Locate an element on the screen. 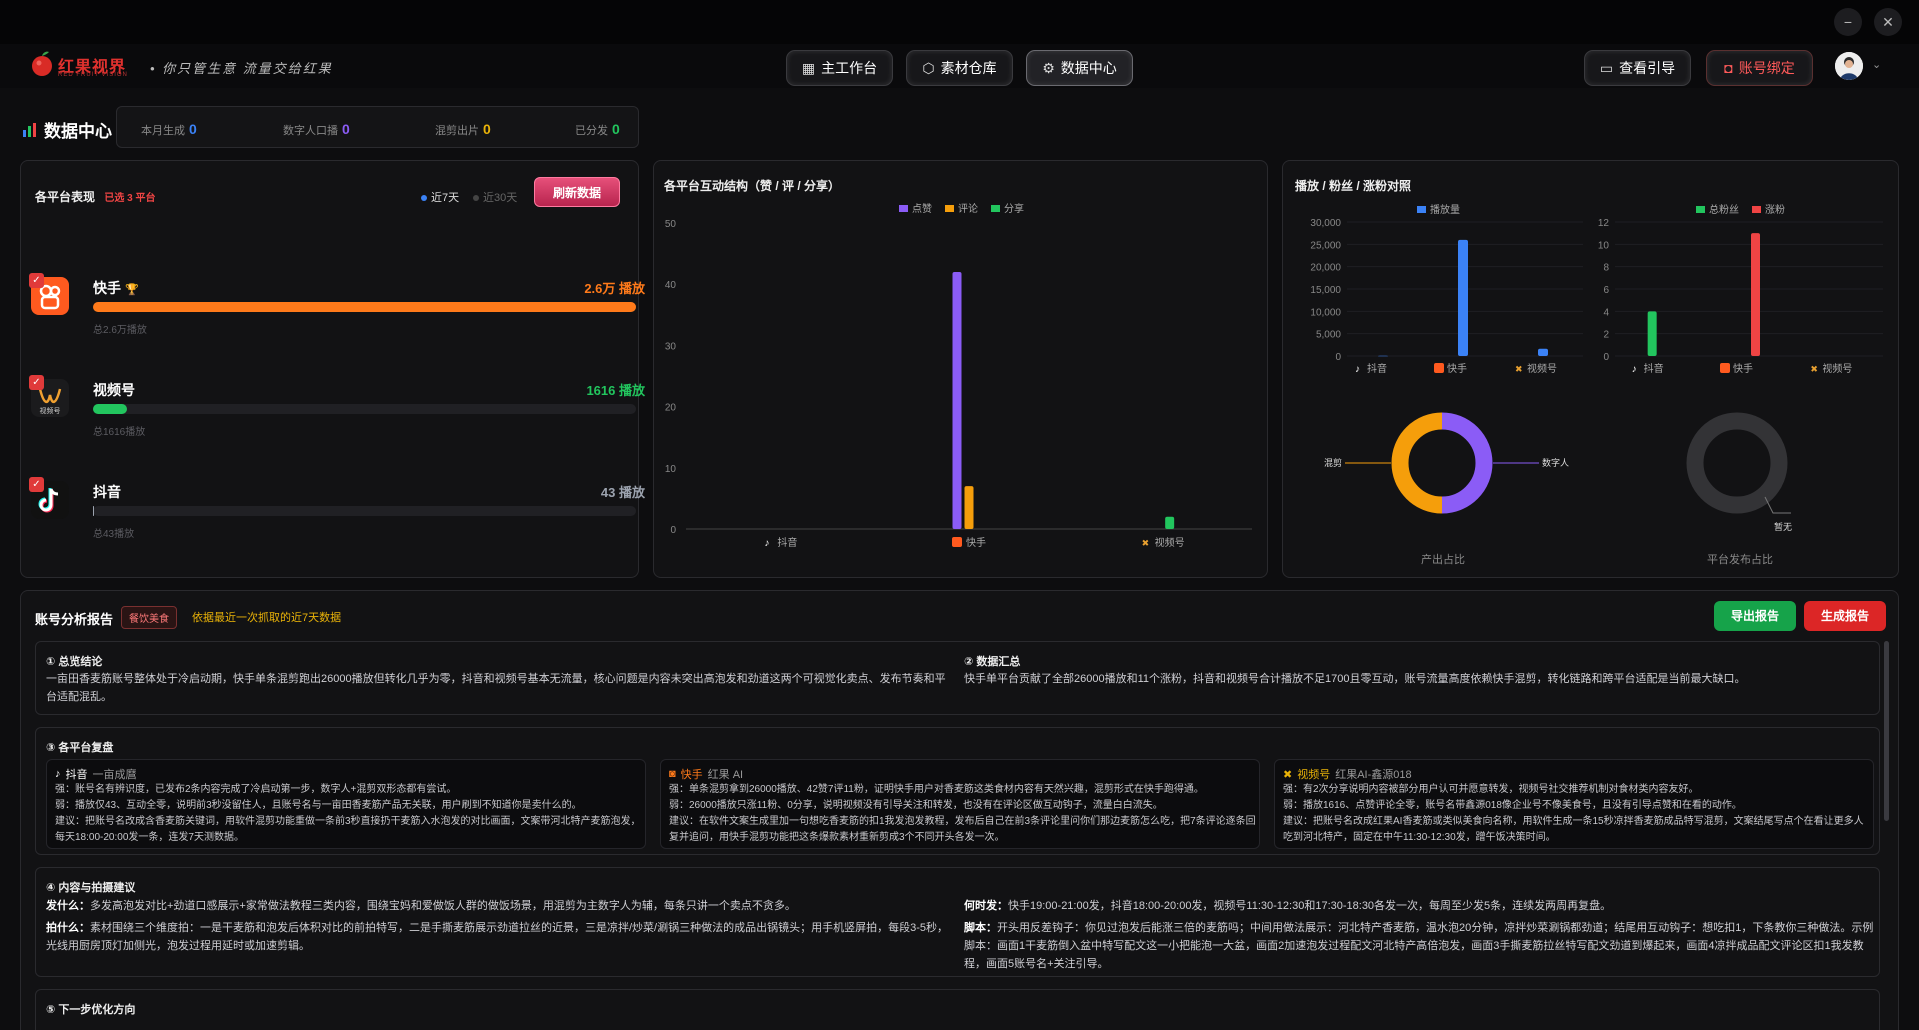 This screenshot has width=1919, height=1030. perf-title: 各平台表现 已选 3 平台 is located at coordinates (95, 197).